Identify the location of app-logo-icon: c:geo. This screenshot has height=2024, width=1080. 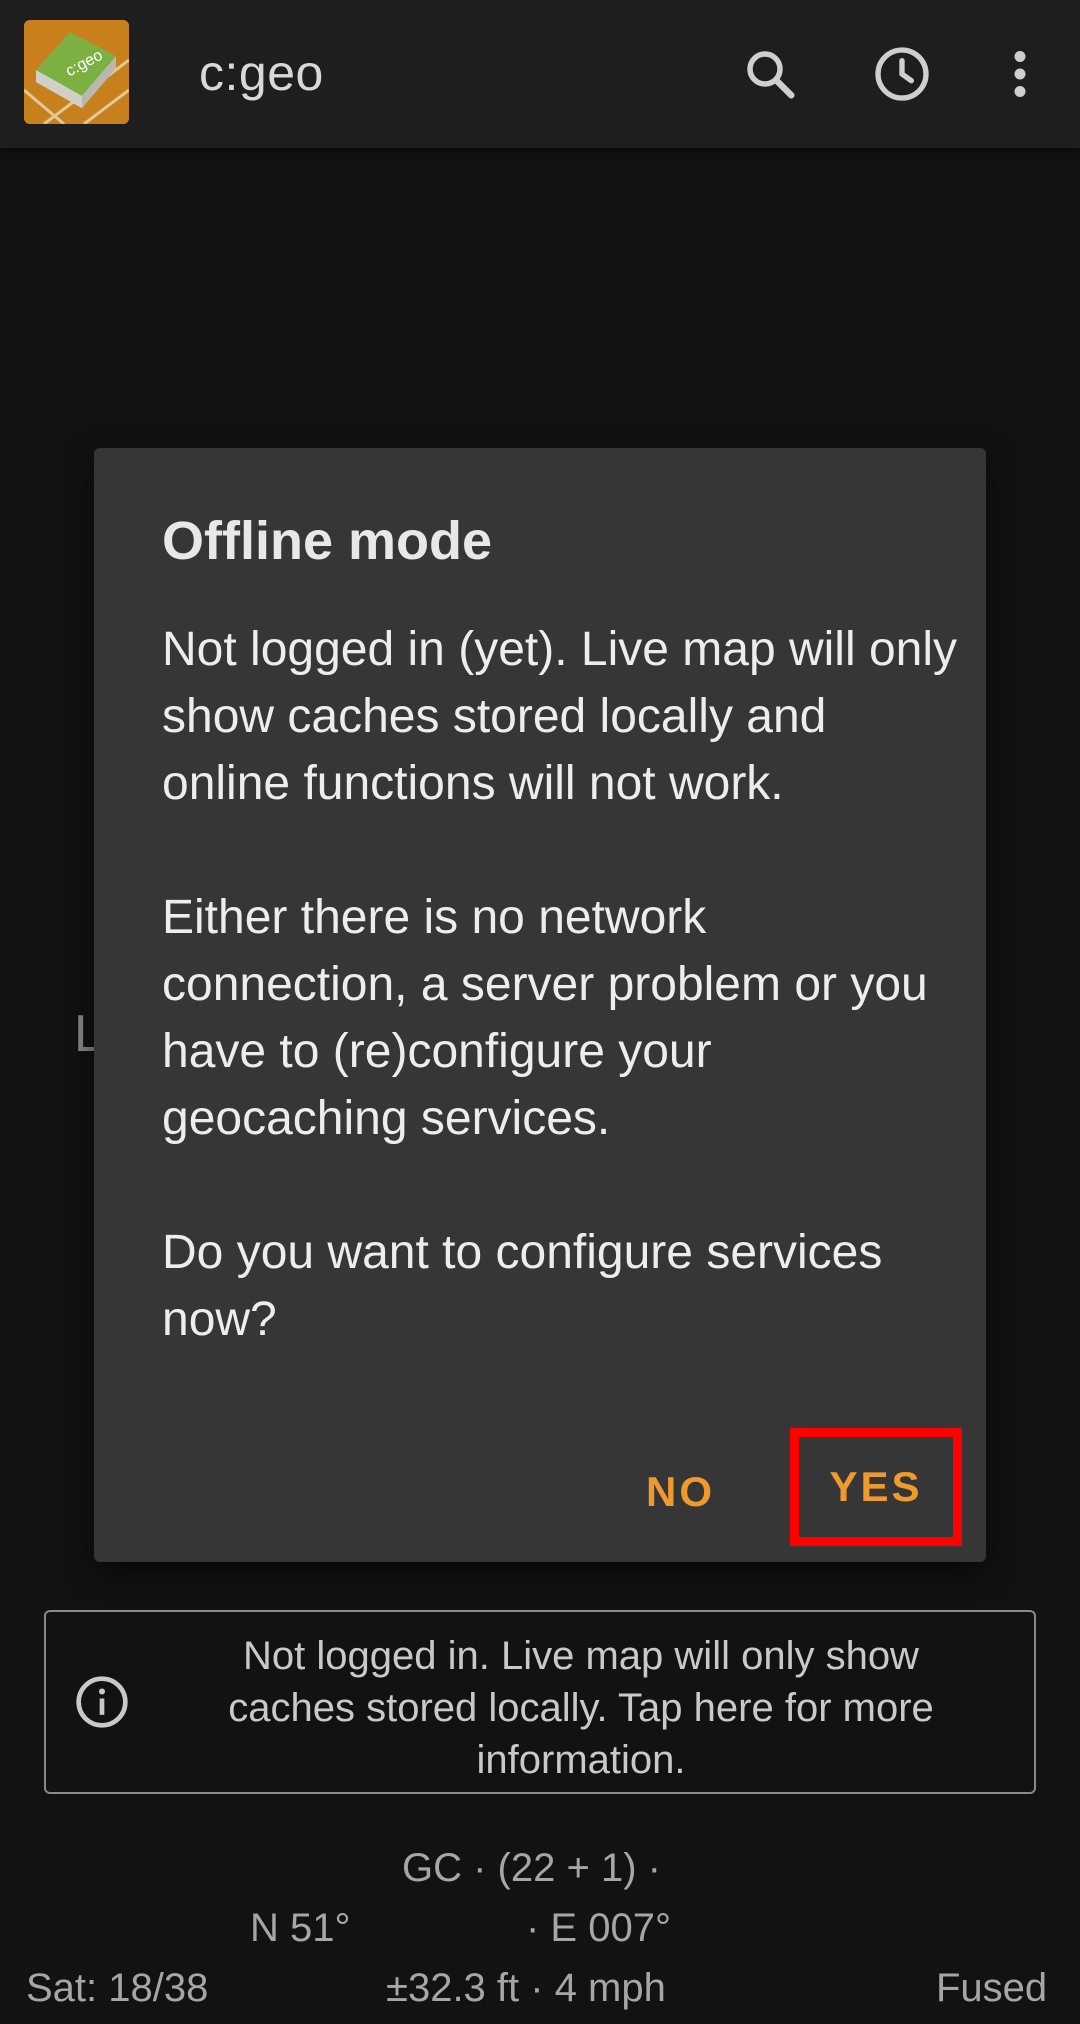
(76, 72).